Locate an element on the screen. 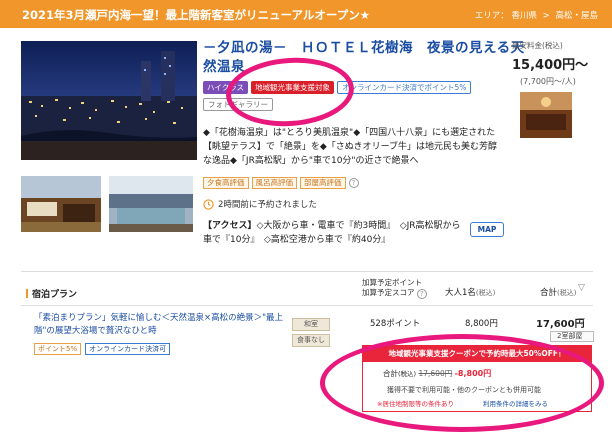  room-type-tag: 和室 is located at coordinates (311, 324).